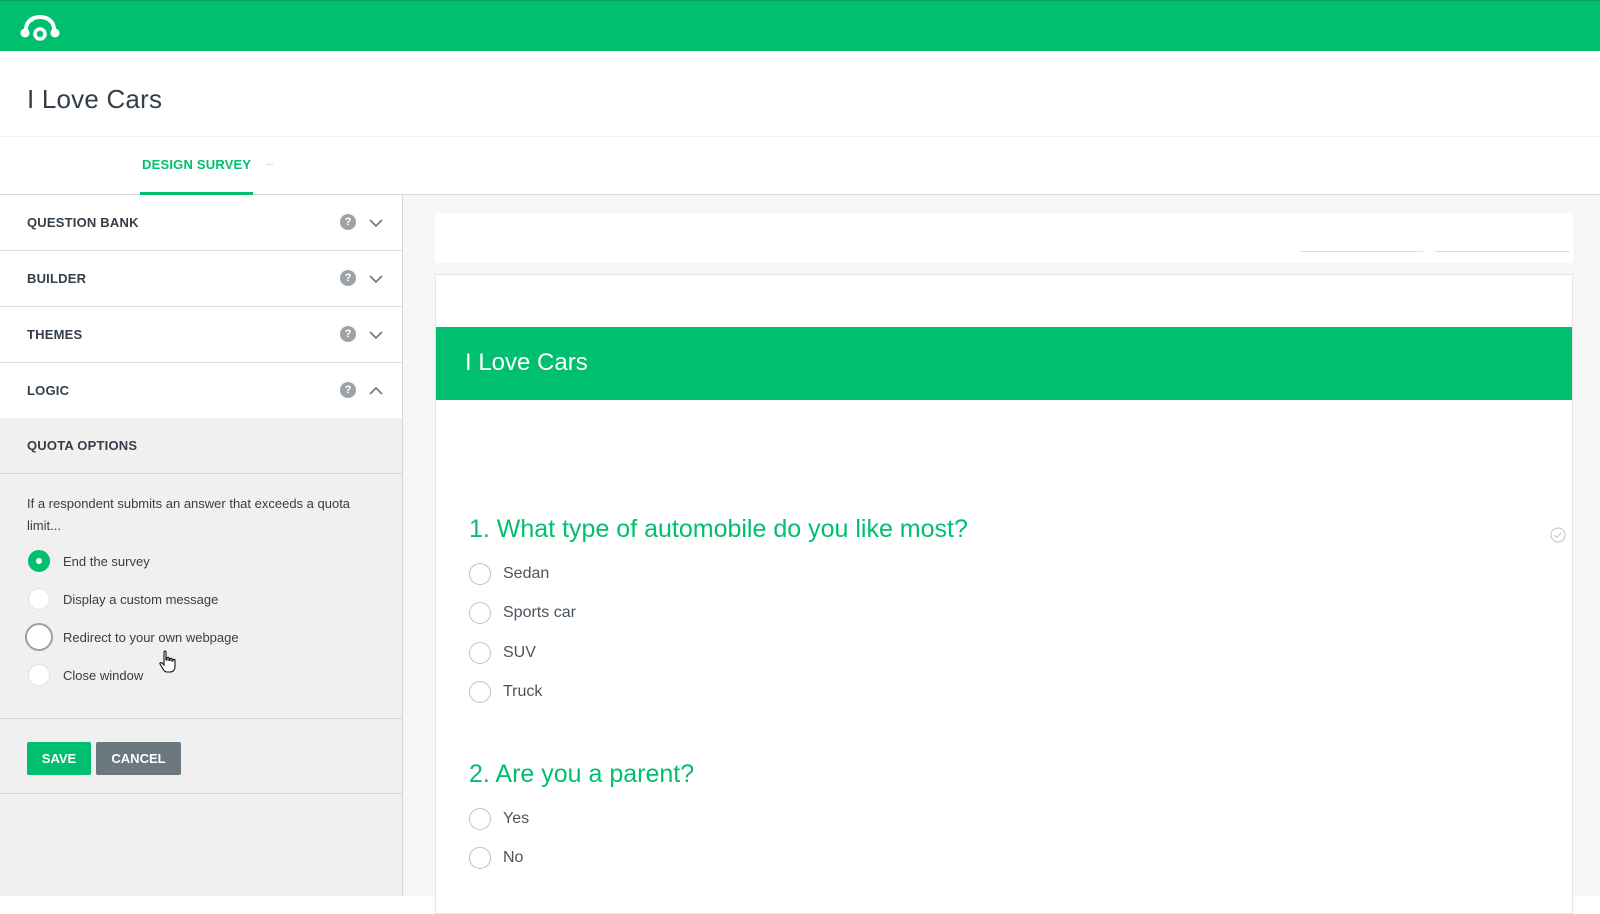 This screenshot has height=914, width=1600. I want to click on radio-selected, so click(39, 561).